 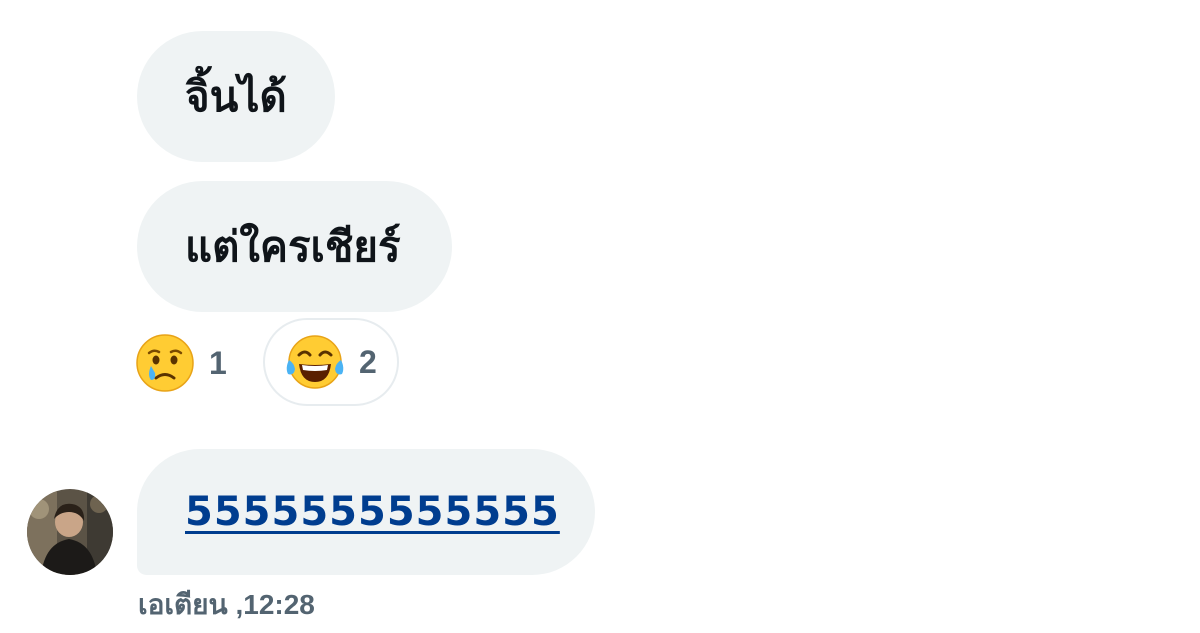 I want to click on message-time: 12:28, so click(x=279, y=604).